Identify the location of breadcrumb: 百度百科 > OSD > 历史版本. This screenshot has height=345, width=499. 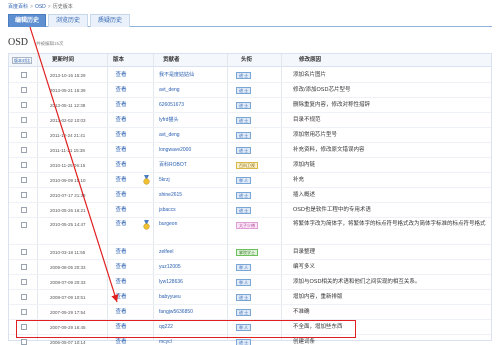
(40, 7).